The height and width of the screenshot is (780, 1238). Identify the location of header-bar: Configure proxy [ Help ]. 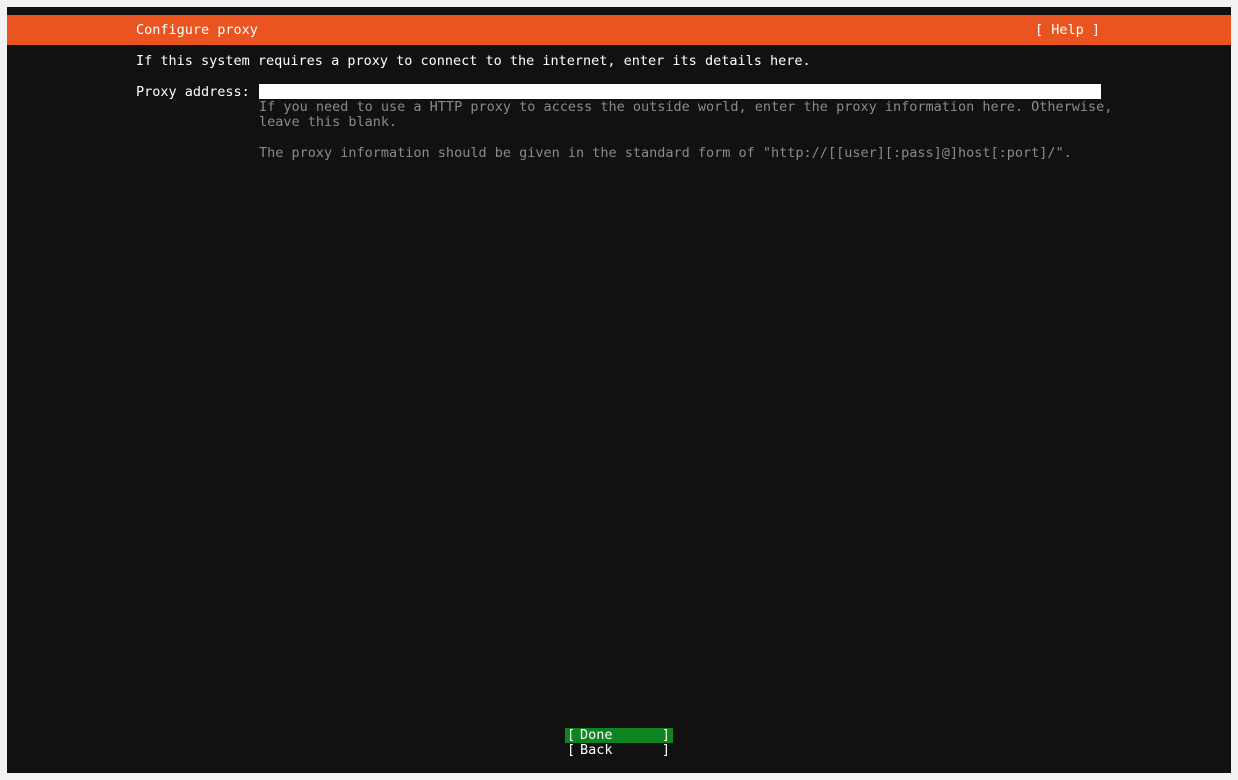
(619, 30).